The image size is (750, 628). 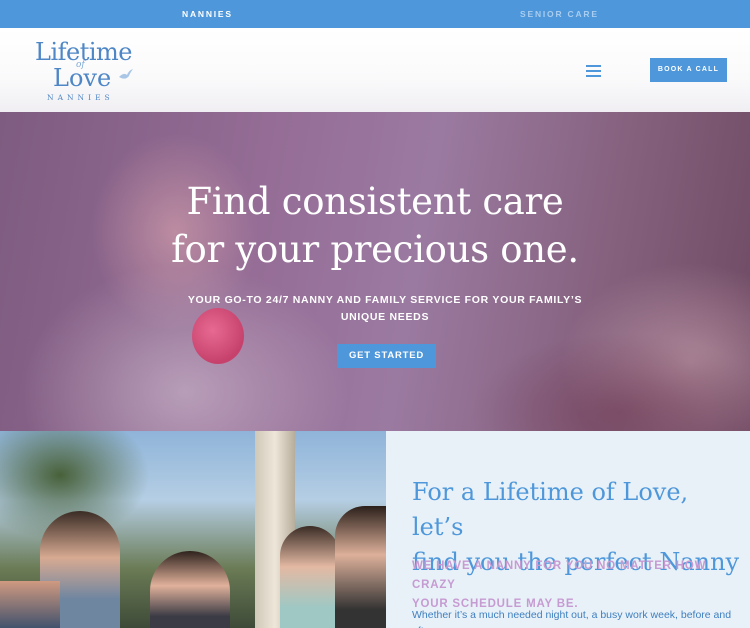 I want to click on get-started-button: GET STARTED, so click(x=386, y=356).